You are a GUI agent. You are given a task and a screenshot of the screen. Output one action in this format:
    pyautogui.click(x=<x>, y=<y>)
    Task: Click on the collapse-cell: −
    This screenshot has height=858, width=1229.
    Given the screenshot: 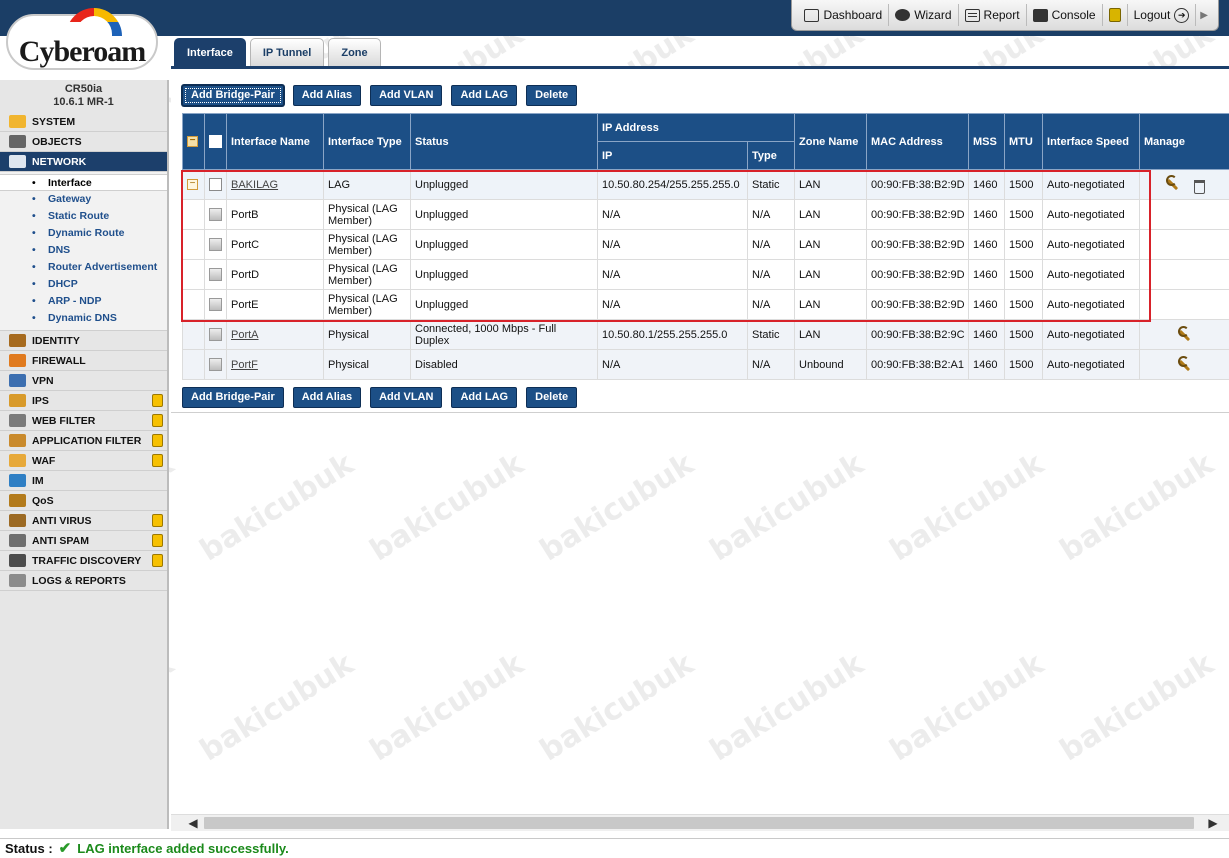 What is the action you would take?
    pyautogui.click(x=193, y=184)
    